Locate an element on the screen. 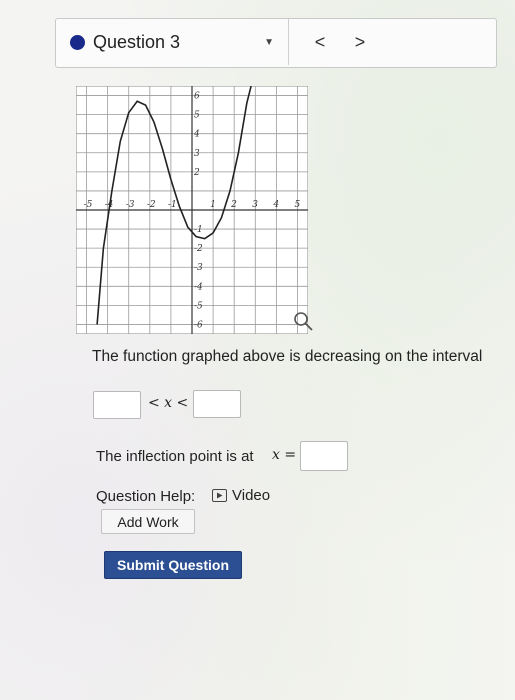 The image size is (515, 700). play-icon is located at coordinates (219, 495).